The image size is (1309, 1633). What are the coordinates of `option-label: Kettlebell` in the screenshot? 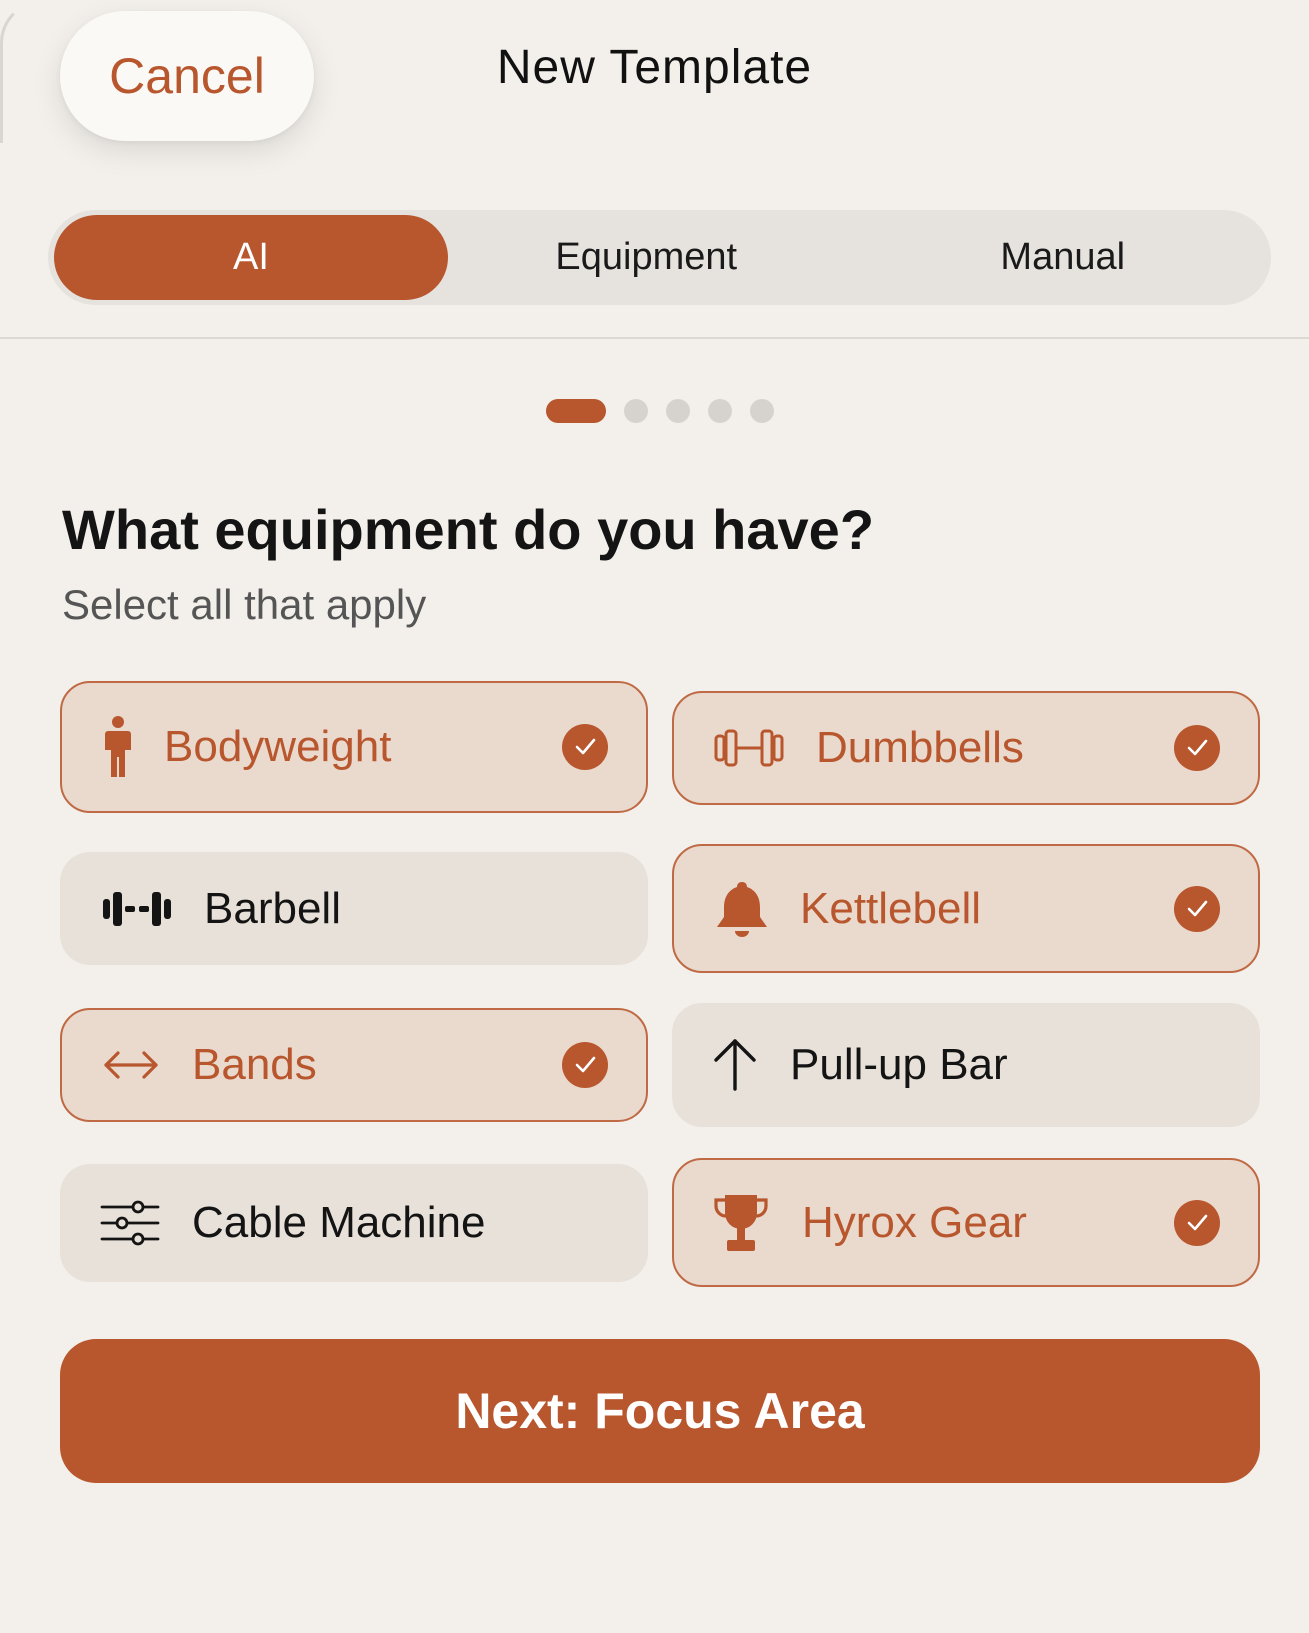 It's located at (891, 908).